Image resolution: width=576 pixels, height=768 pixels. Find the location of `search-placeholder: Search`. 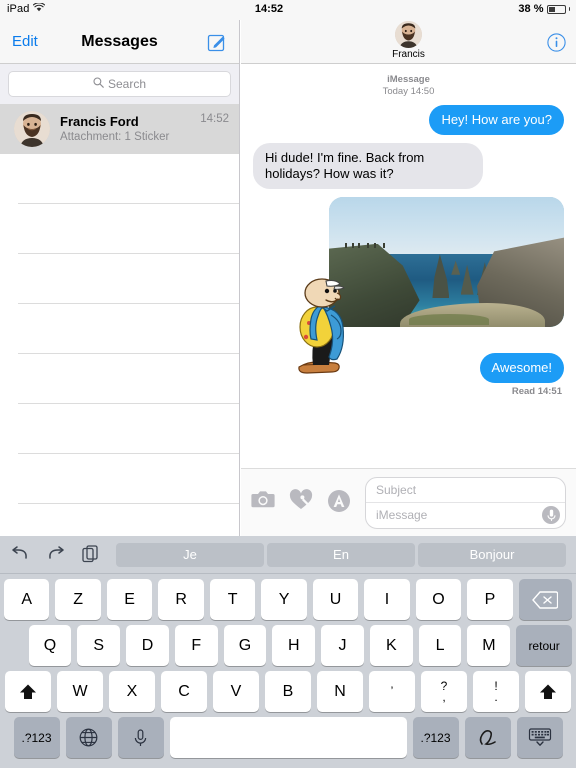

search-placeholder: Search is located at coordinates (127, 84).